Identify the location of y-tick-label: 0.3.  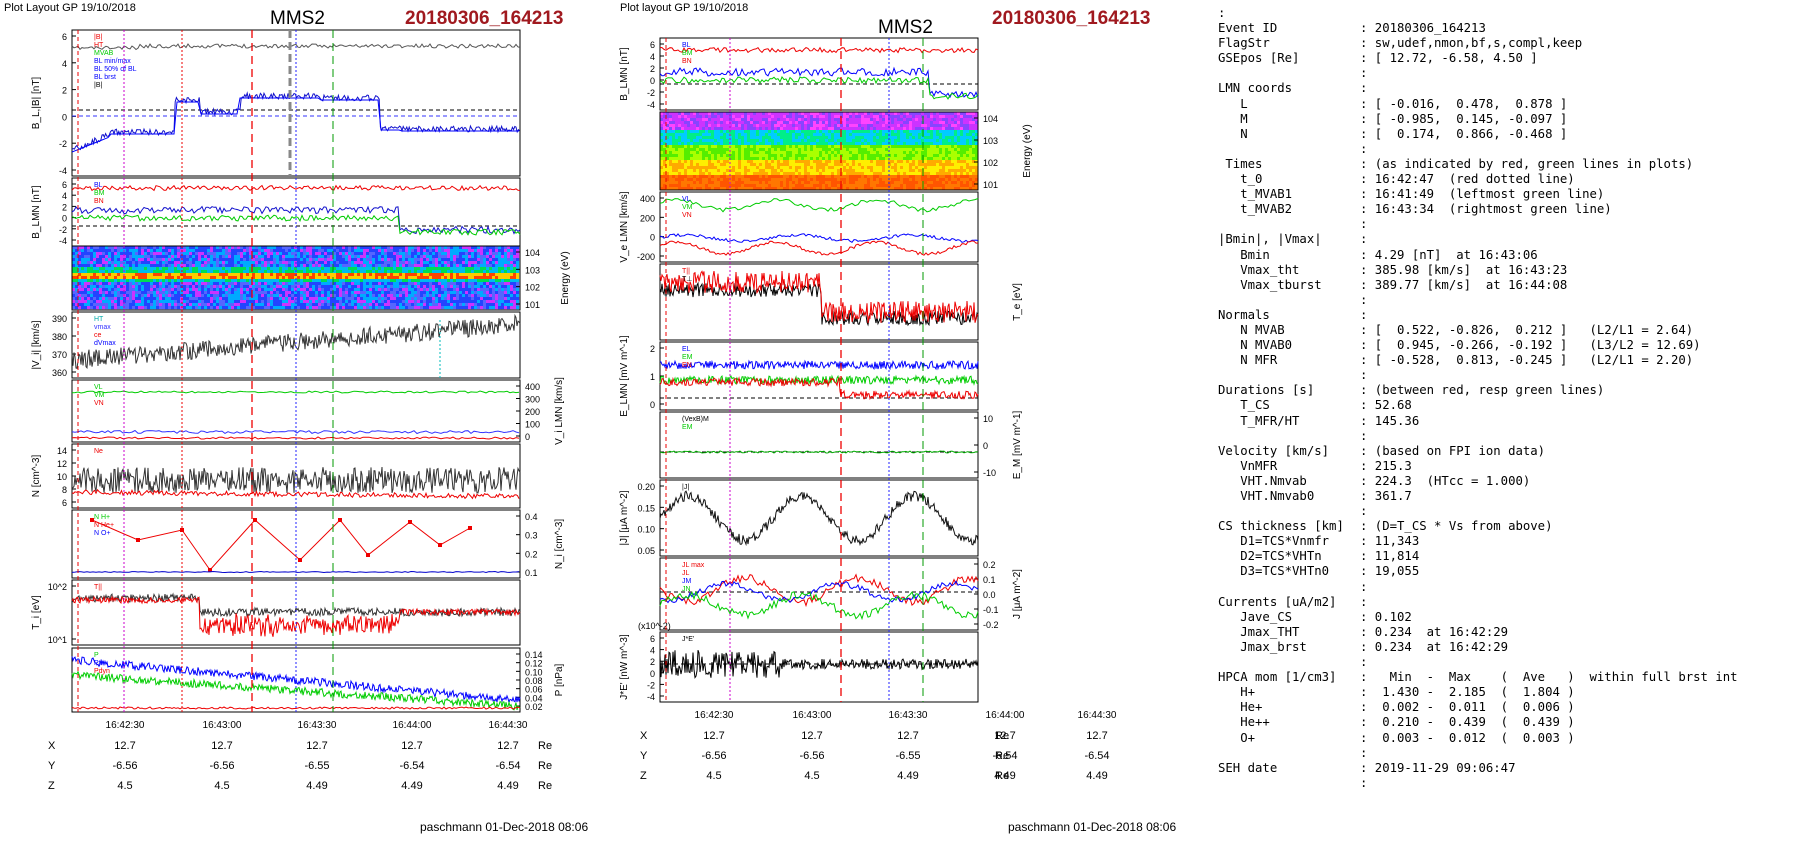
(531, 536).